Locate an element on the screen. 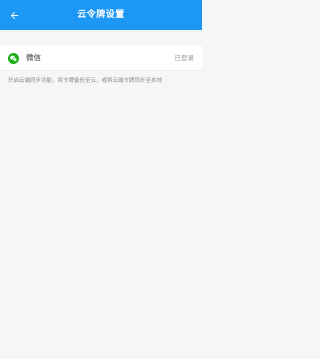  wechat-icon is located at coordinates (13, 58).